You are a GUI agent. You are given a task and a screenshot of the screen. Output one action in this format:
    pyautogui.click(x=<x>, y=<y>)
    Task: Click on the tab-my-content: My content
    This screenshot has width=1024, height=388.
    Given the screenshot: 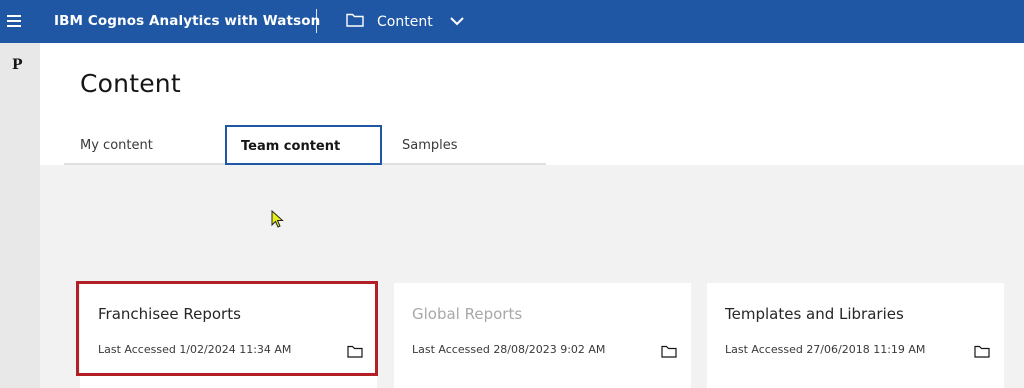 What is the action you would take?
    pyautogui.click(x=144, y=144)
    